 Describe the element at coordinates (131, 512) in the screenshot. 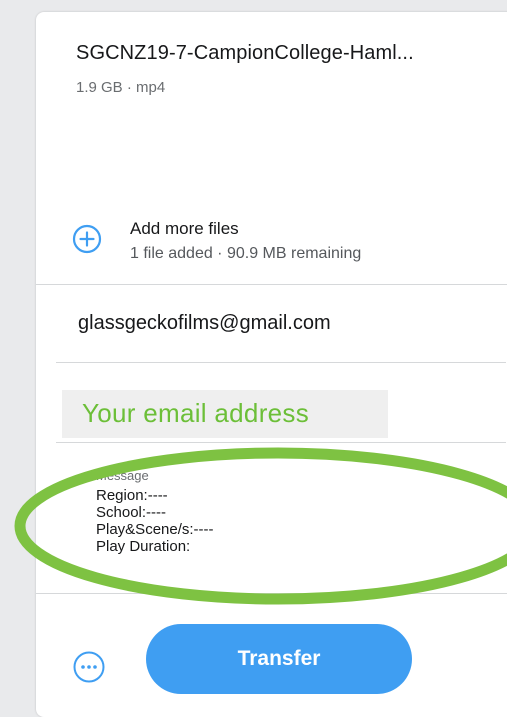

I see `message-line-school: School:----` at that location.